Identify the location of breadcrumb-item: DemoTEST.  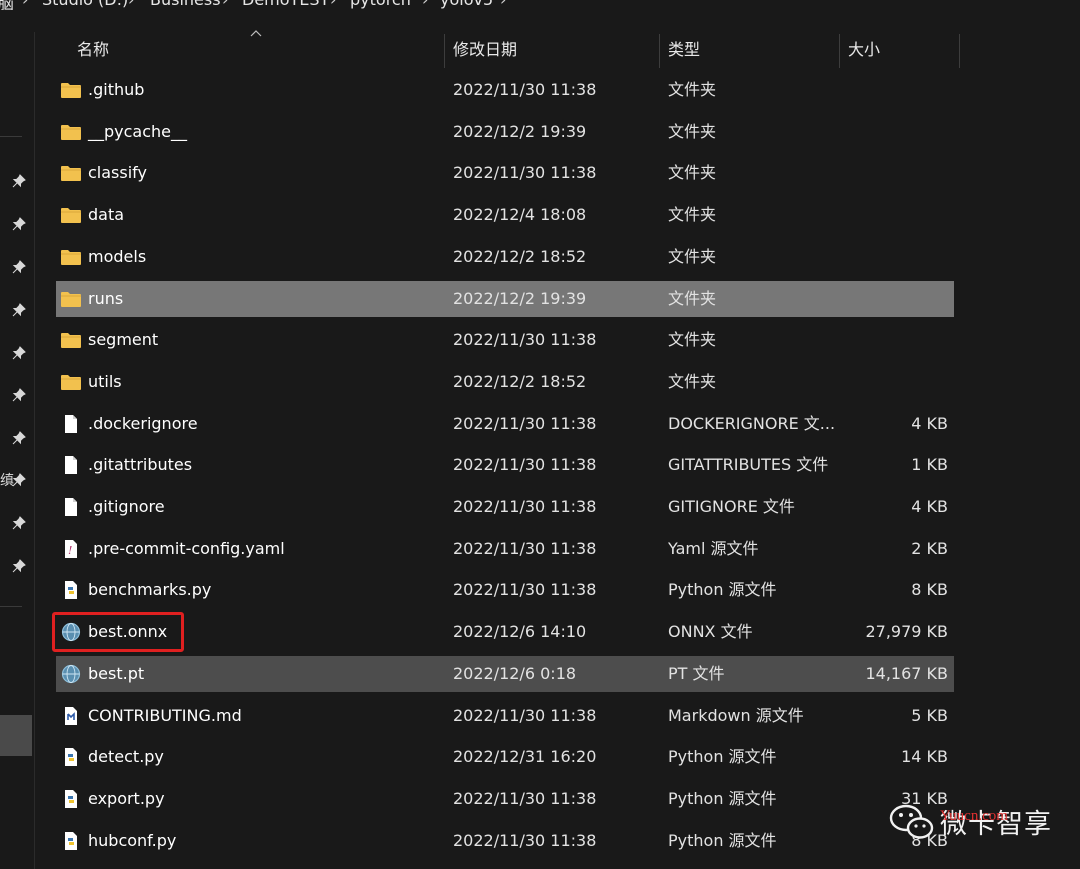
(285, 4).